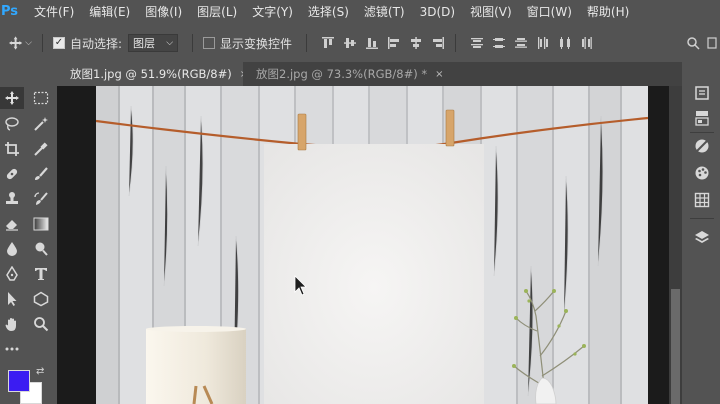  What do you see at coordinates (675, 245) in the screenshot?
I see `vertical-scrollbar` at bounding box center [675, 245].